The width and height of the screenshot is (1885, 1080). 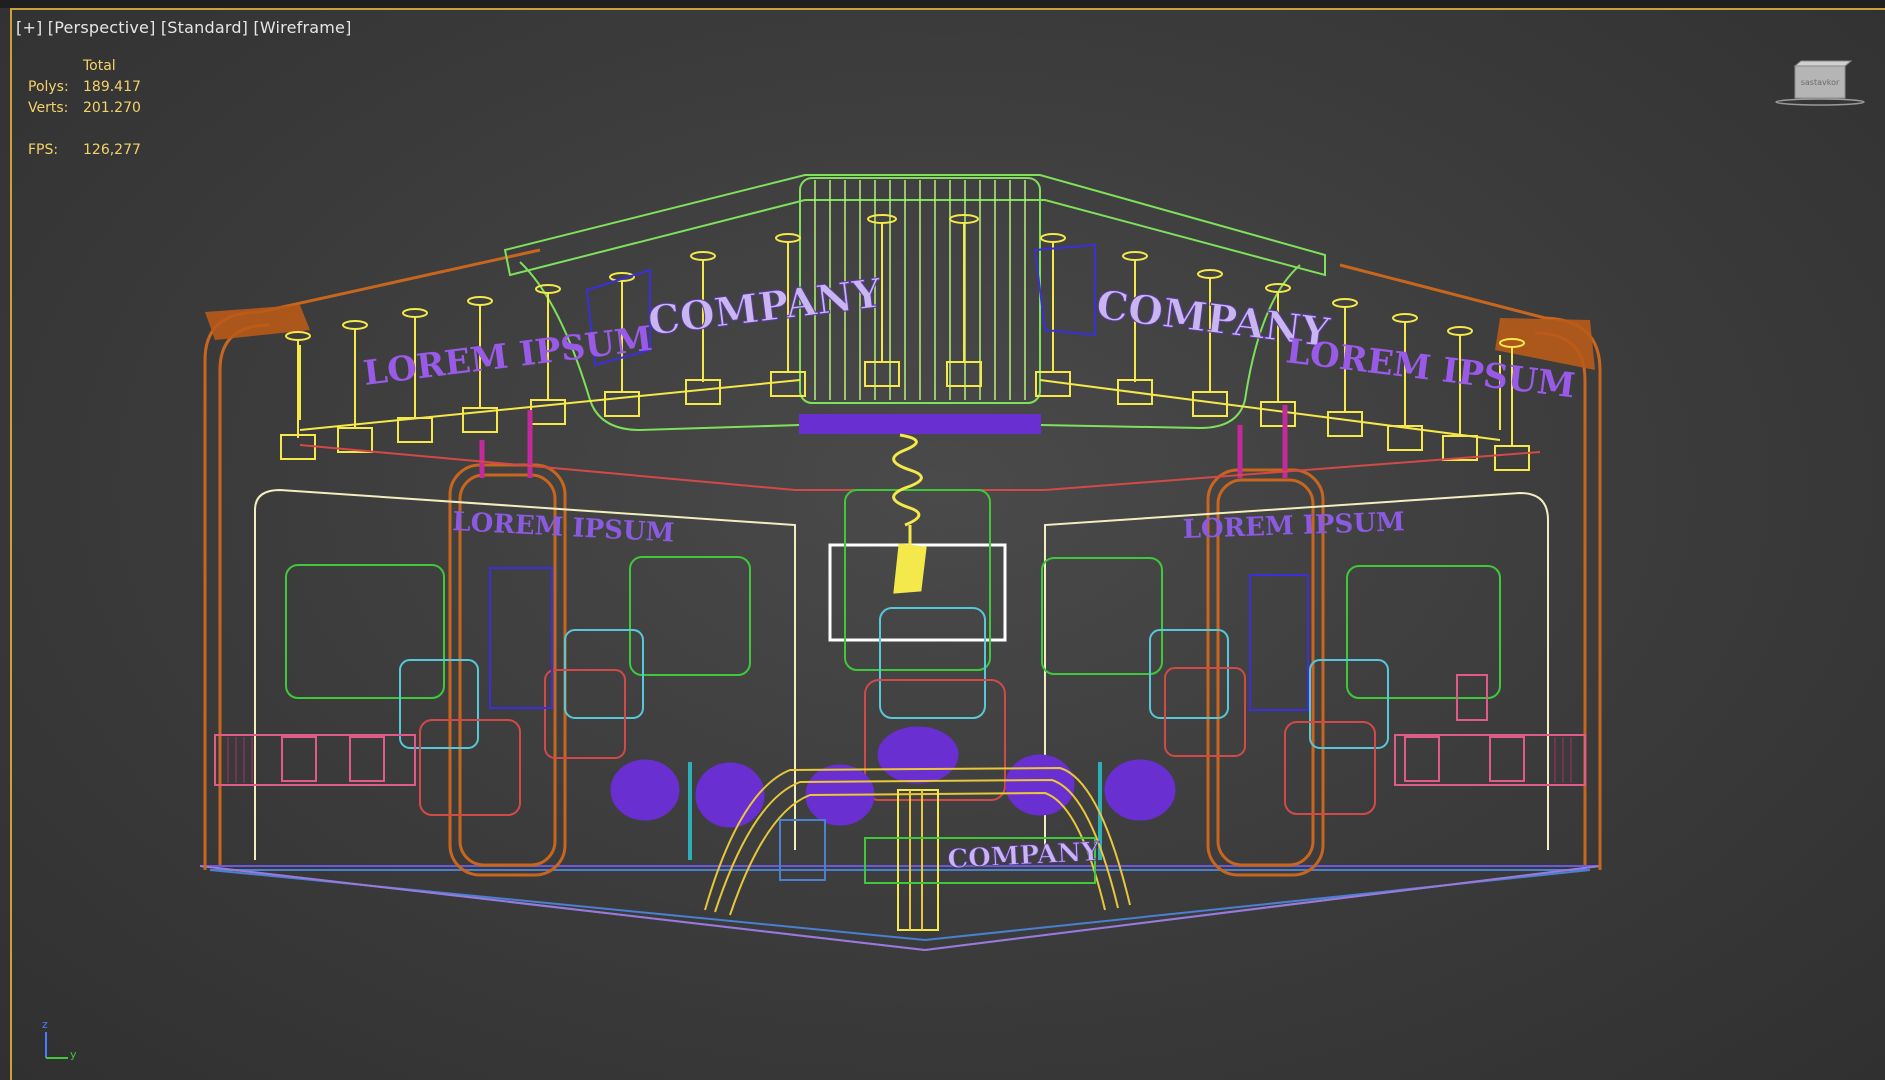 I want to click on stats-header: Total, so click(x=99, y=66).